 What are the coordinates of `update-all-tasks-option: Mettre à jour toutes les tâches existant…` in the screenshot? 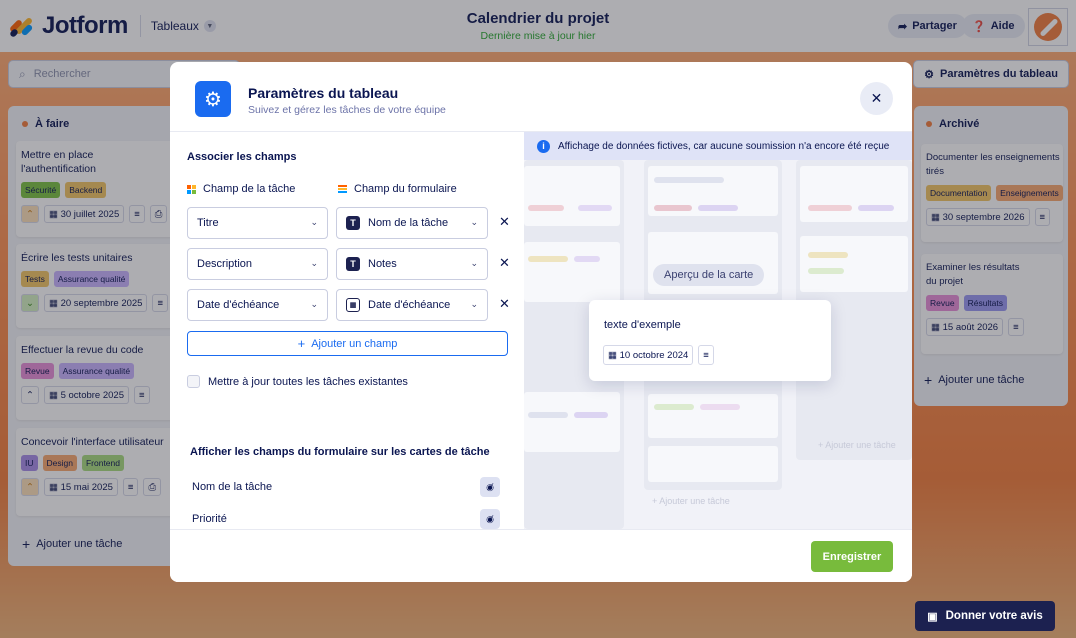 It's located at (297, 381).